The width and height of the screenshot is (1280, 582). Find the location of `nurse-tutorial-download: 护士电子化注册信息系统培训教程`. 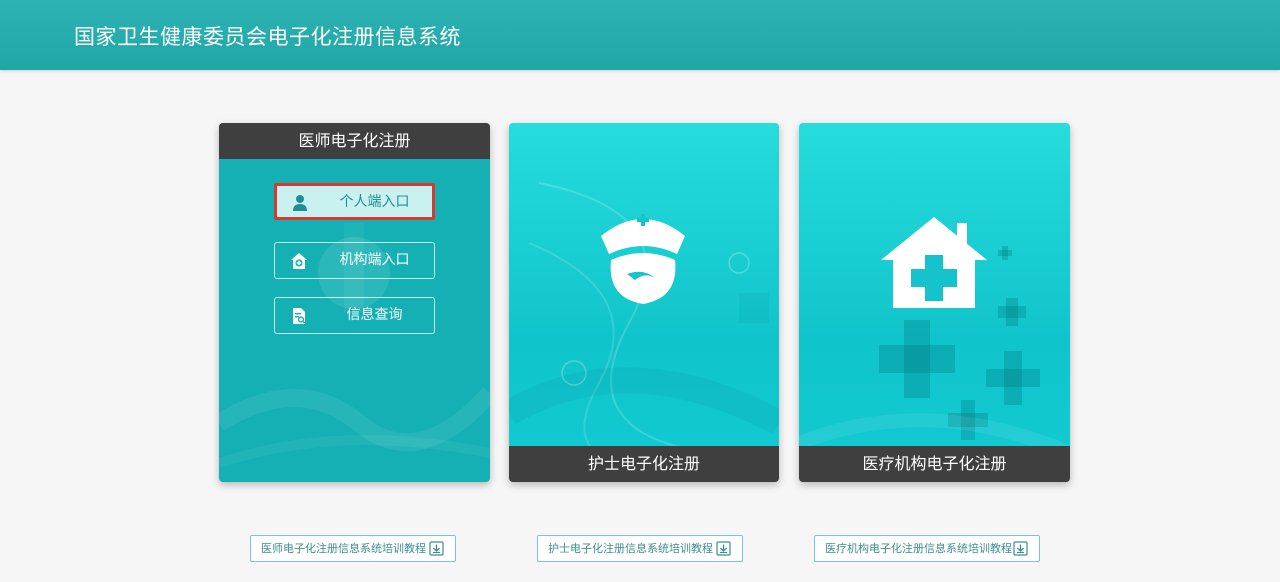

nurse-tutorial-download: 护士电子化注册信息系统培训教程 is located at coordinates (640, 548).